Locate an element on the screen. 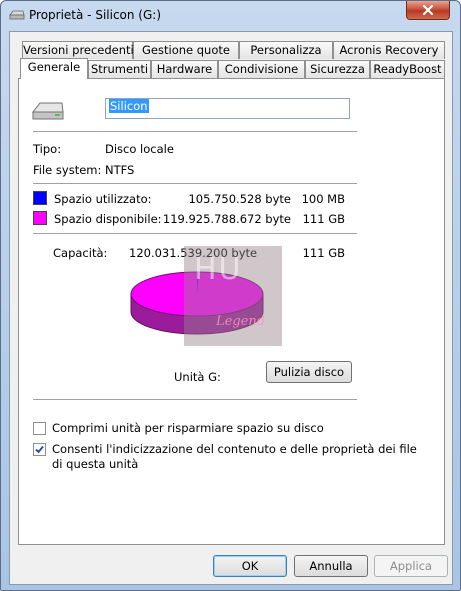  apply-button: Applica is located at coordinates (411, 566).